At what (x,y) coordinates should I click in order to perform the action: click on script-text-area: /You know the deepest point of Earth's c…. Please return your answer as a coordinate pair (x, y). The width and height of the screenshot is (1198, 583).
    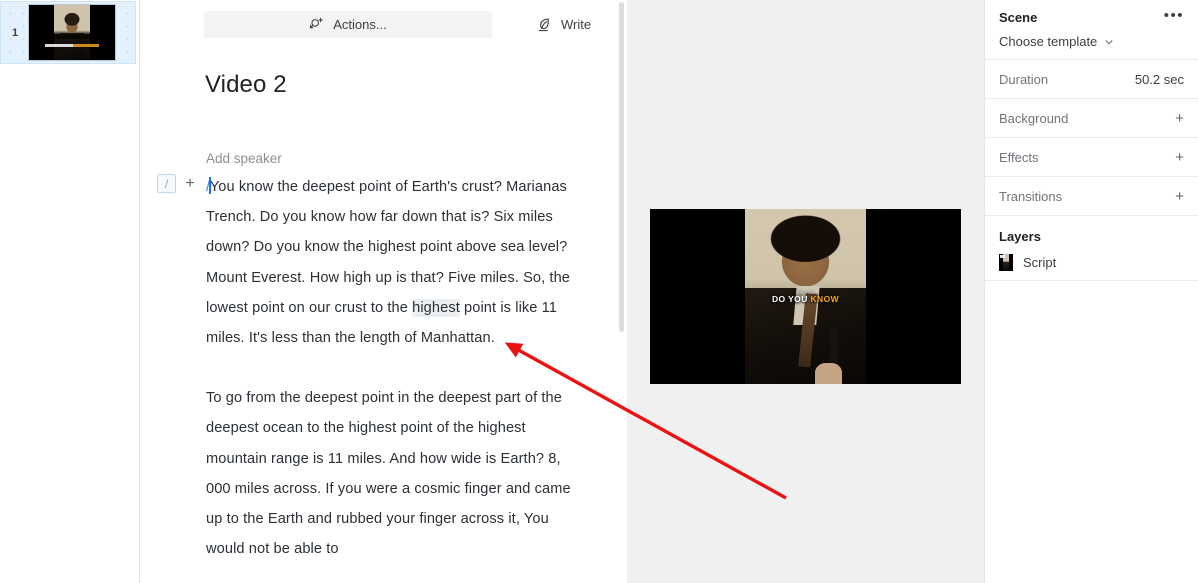
    Looking at the image, I should click on (392, 262).